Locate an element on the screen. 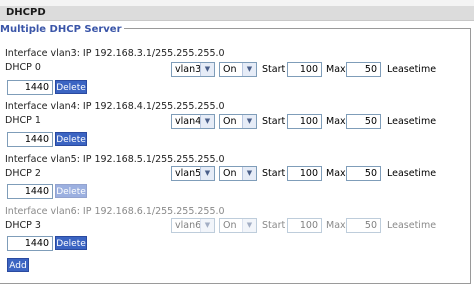  vlan-select: vlan6 ▼ is located at coordinates (193, 225).